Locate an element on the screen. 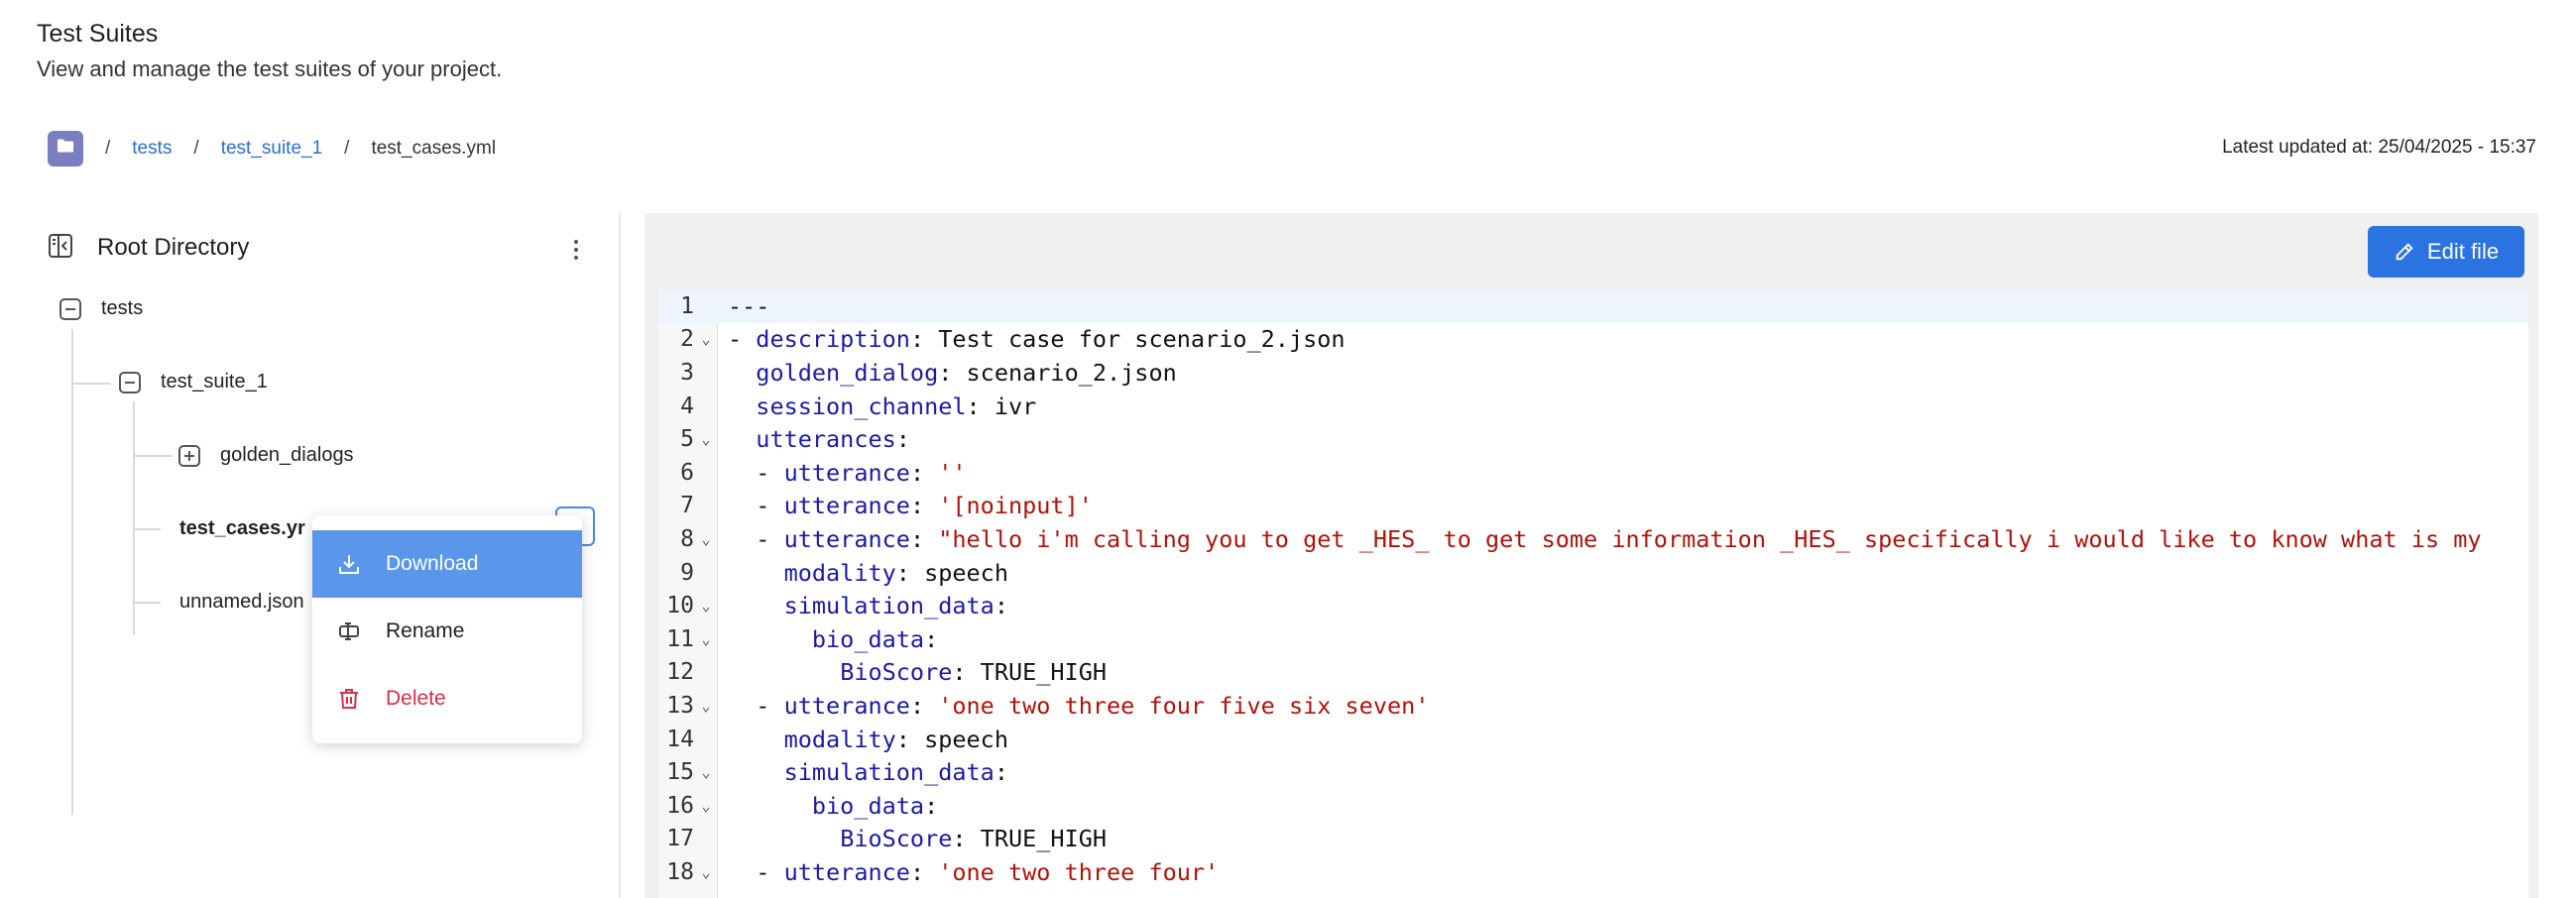  breadcrumb-home-button is located at coordinates (65, 149).